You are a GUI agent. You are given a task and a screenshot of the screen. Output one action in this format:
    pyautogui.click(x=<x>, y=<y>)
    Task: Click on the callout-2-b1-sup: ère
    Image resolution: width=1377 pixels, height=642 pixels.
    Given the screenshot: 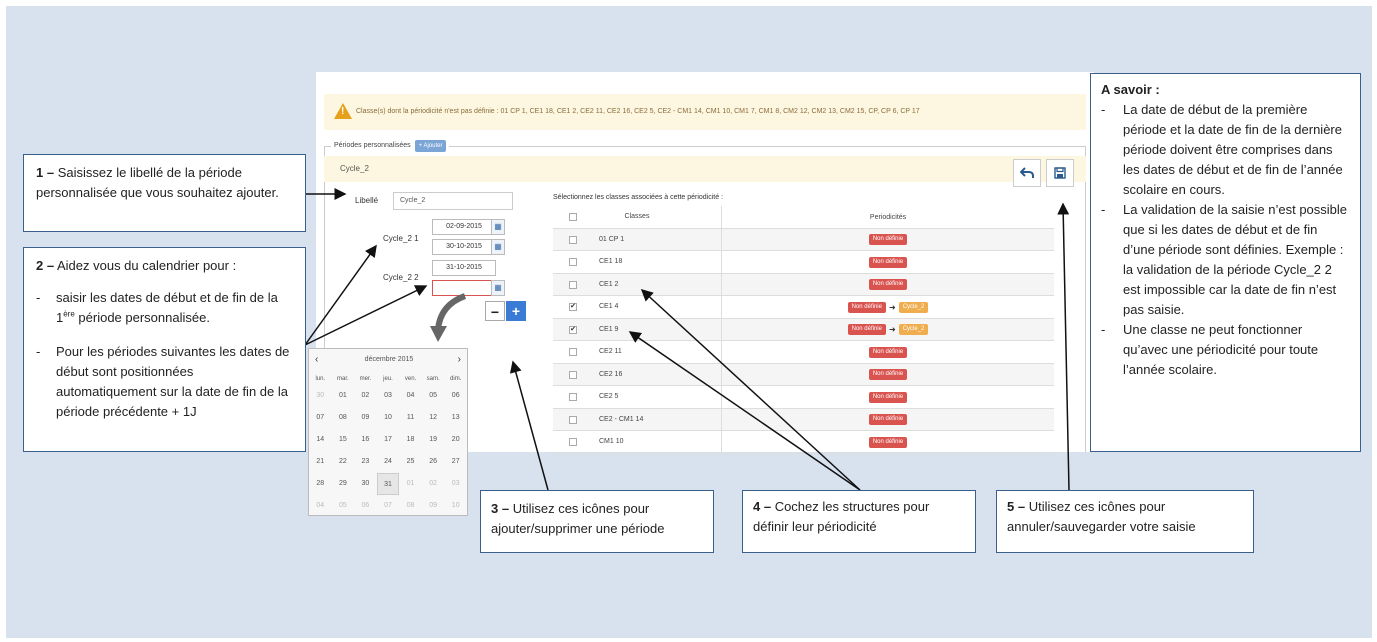 What is the action you would take?
    pyautogui.click(x=69, y=314)
    